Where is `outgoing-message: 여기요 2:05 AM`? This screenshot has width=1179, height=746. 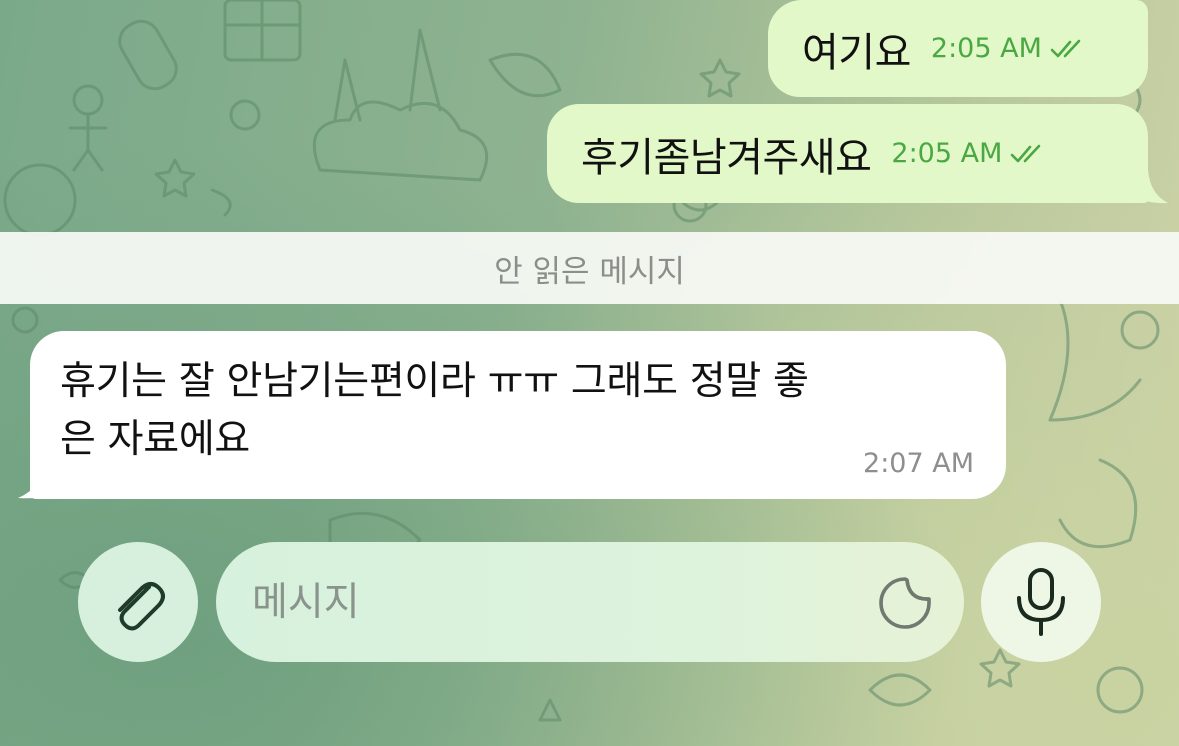 outgoing-message: 여기요 2:05 AM is located at coordinates (958, 48).